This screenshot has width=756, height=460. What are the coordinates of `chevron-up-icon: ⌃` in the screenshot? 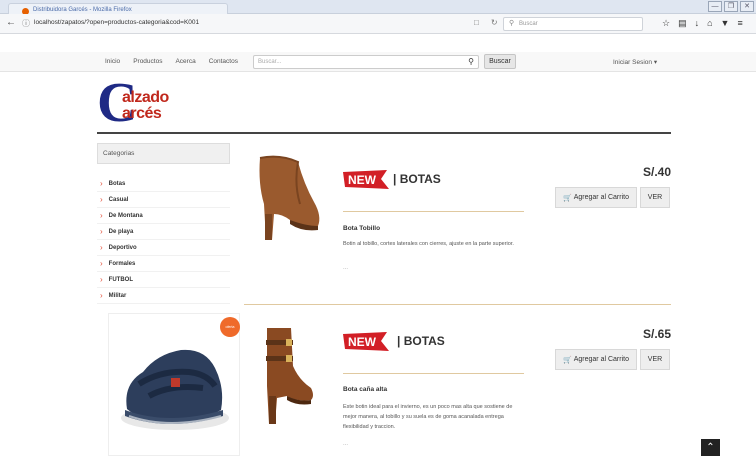 It's located at (710, 447).